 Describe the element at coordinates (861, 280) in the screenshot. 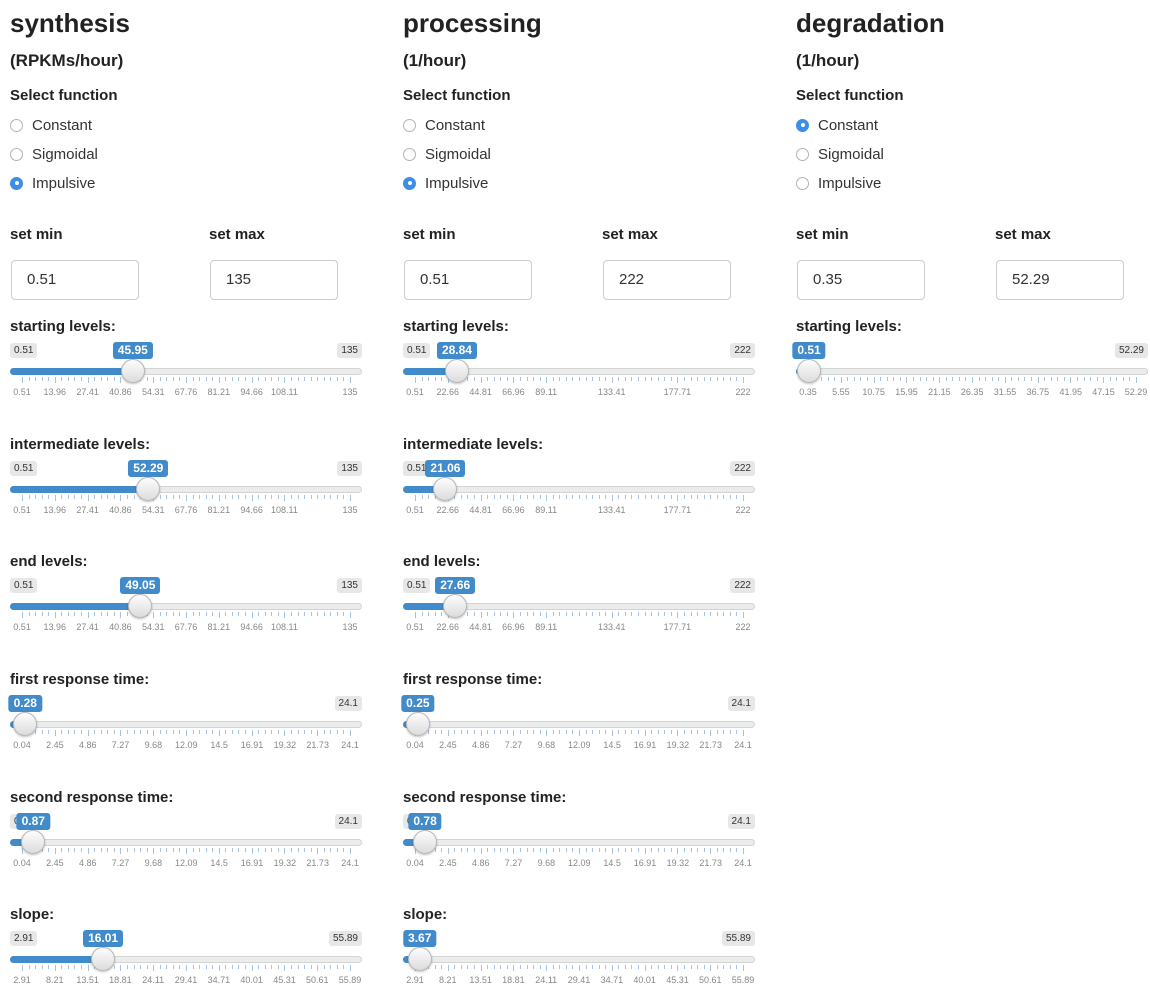

I see `set-min-input: 0.35` at that location.